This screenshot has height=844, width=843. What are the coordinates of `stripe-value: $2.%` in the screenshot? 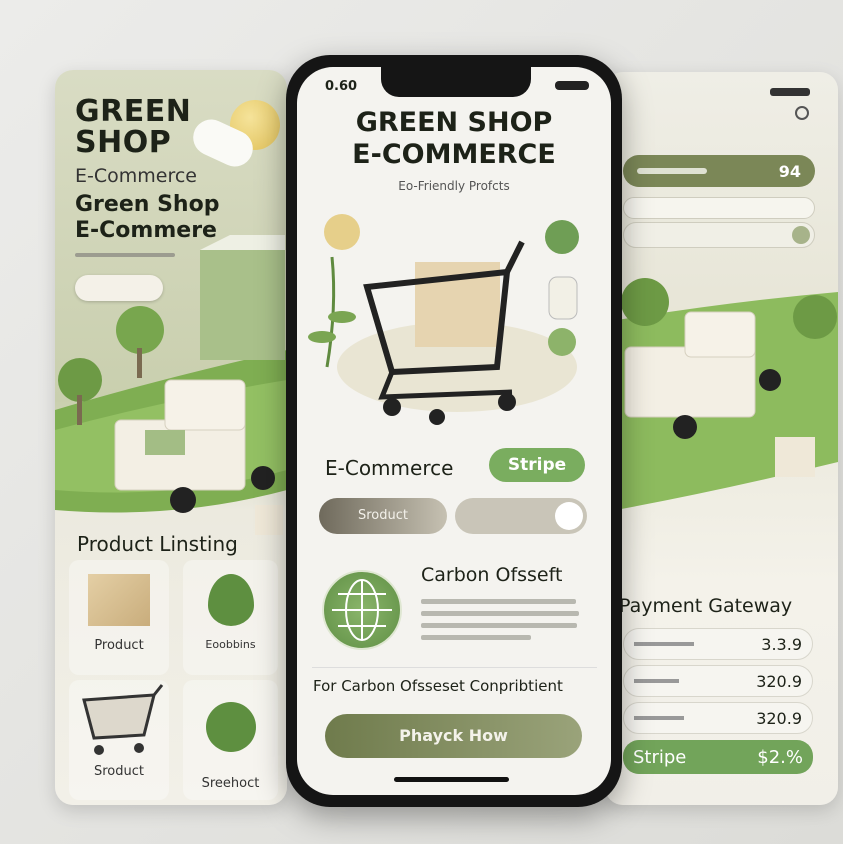 It's located at (780, 757).